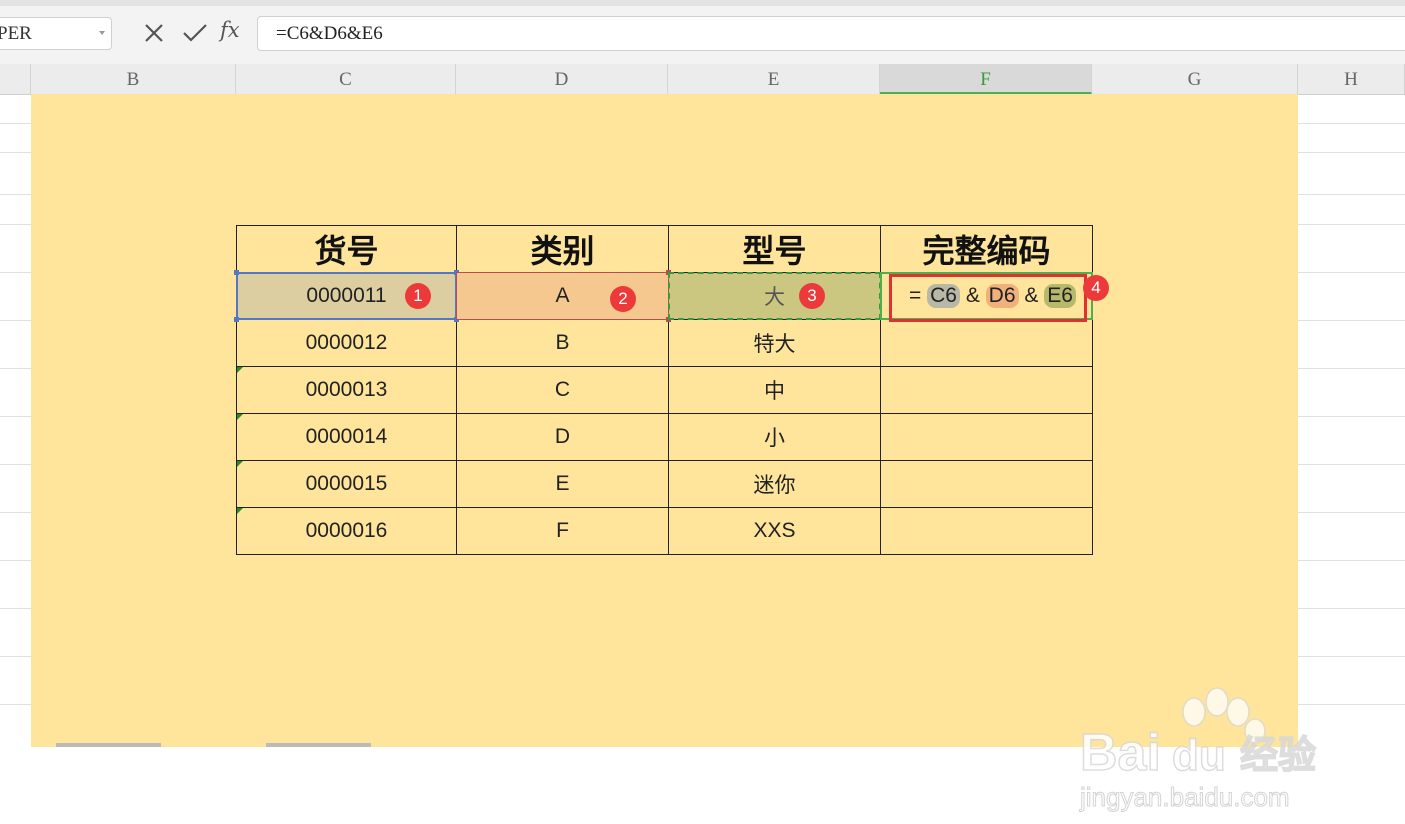  I want to click on table-header-row: 货号 类别 型号 完整编码, so click(664, 249).